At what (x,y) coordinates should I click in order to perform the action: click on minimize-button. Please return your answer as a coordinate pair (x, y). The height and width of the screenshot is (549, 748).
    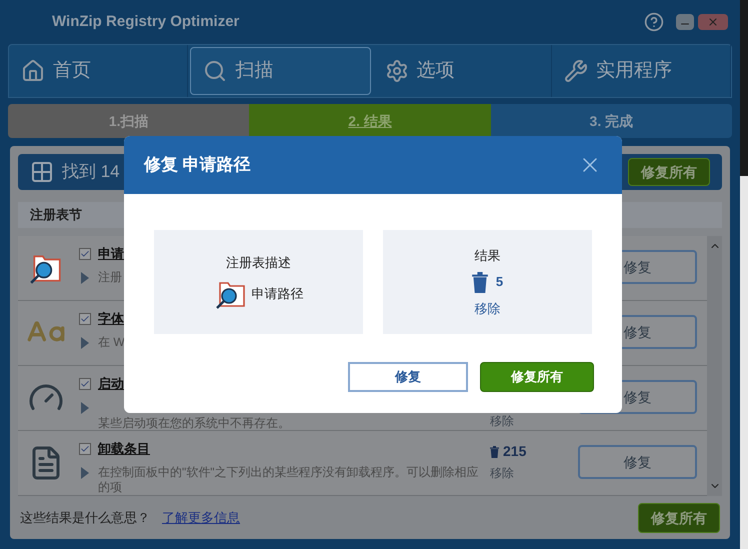
    Looking at the image, I should click on (685, 22).